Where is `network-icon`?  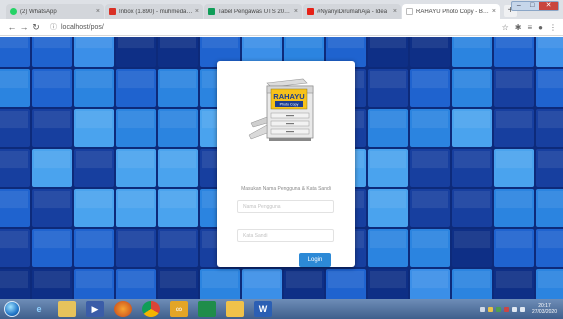 network-icon is located at coordinates (514, 309).